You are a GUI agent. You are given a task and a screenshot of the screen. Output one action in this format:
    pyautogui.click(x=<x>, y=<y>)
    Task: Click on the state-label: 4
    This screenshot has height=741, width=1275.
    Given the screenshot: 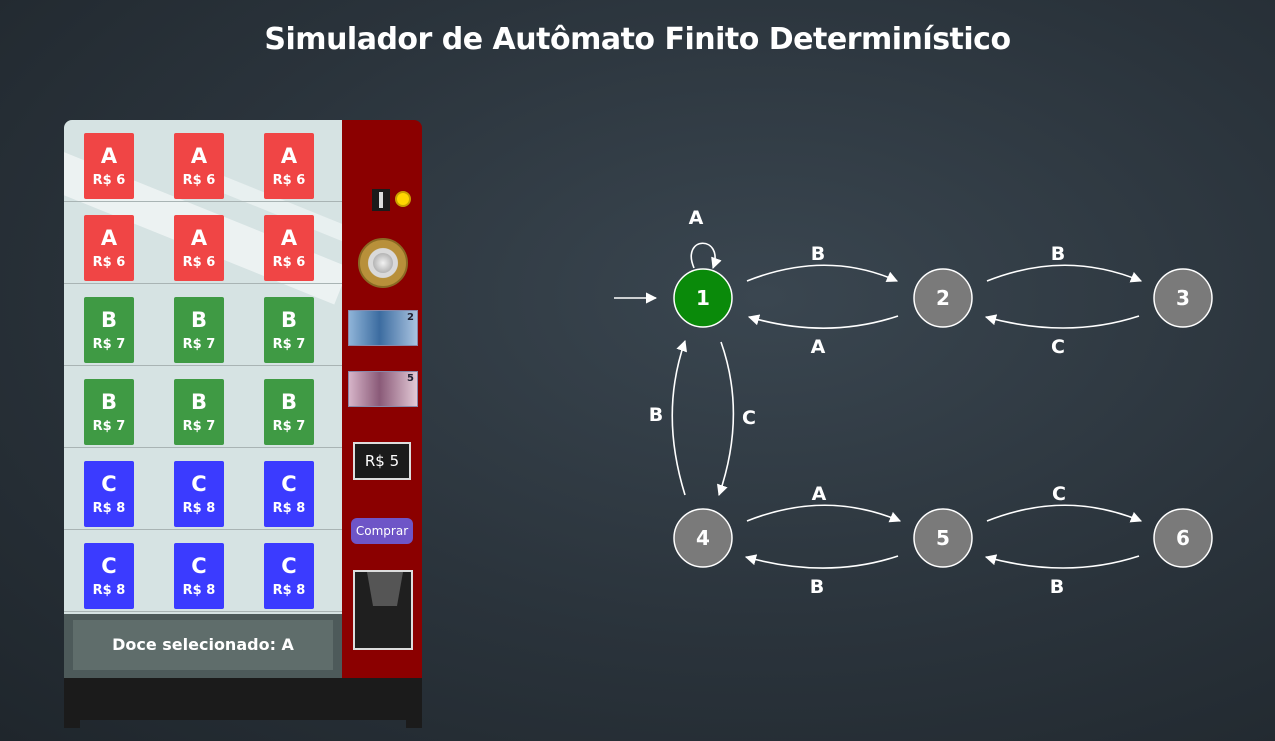 What is the action you would take?
    pyautogui.click(x=703, y=538)
    